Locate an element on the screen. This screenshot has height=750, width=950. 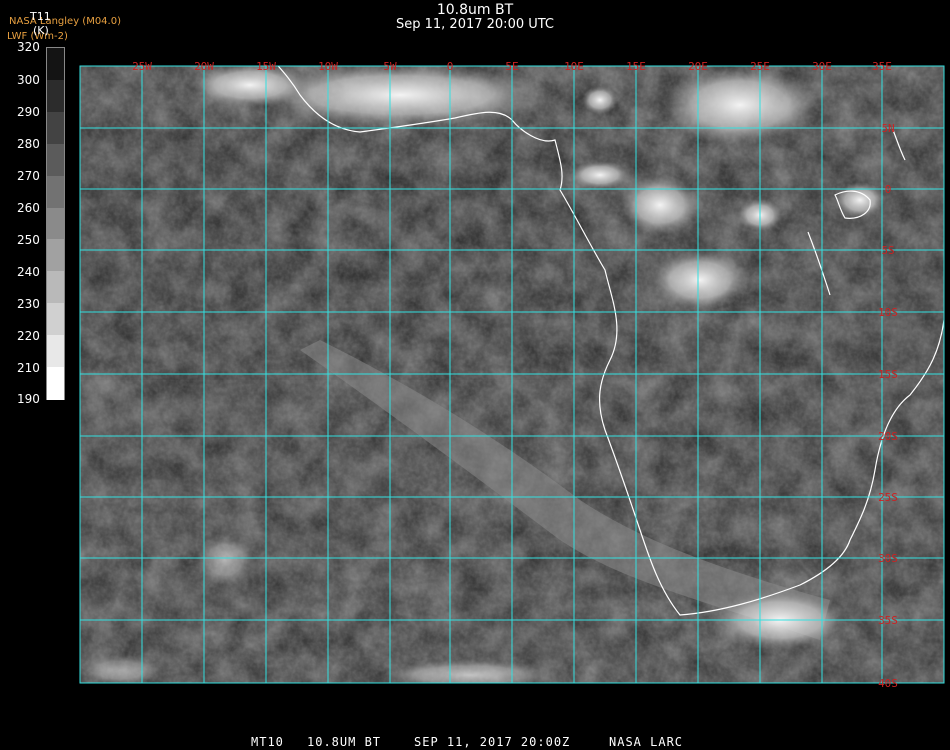
footer-satellite: MT10 is located at coordinates (267, 742).